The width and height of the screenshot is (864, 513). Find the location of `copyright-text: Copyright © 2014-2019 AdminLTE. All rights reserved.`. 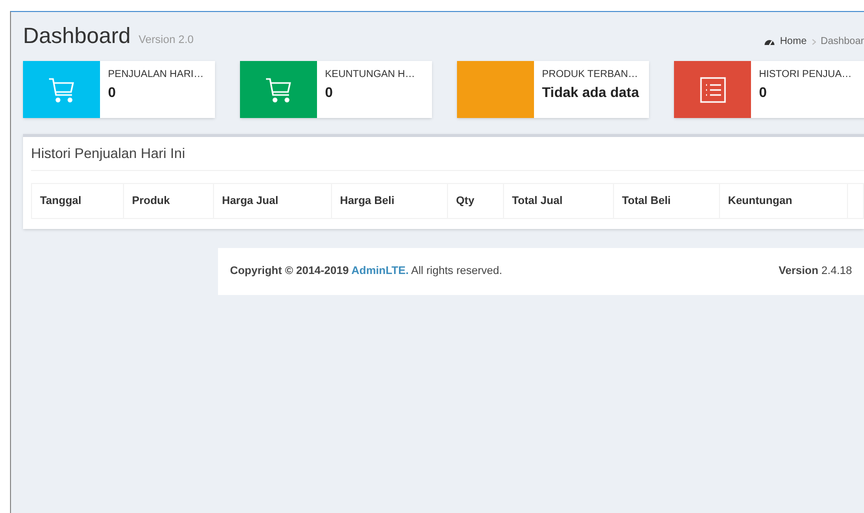

copyright-text: Copyright © 2014-2019 AdminLTE. All rights reserved. is located at coordinates (366, 272).